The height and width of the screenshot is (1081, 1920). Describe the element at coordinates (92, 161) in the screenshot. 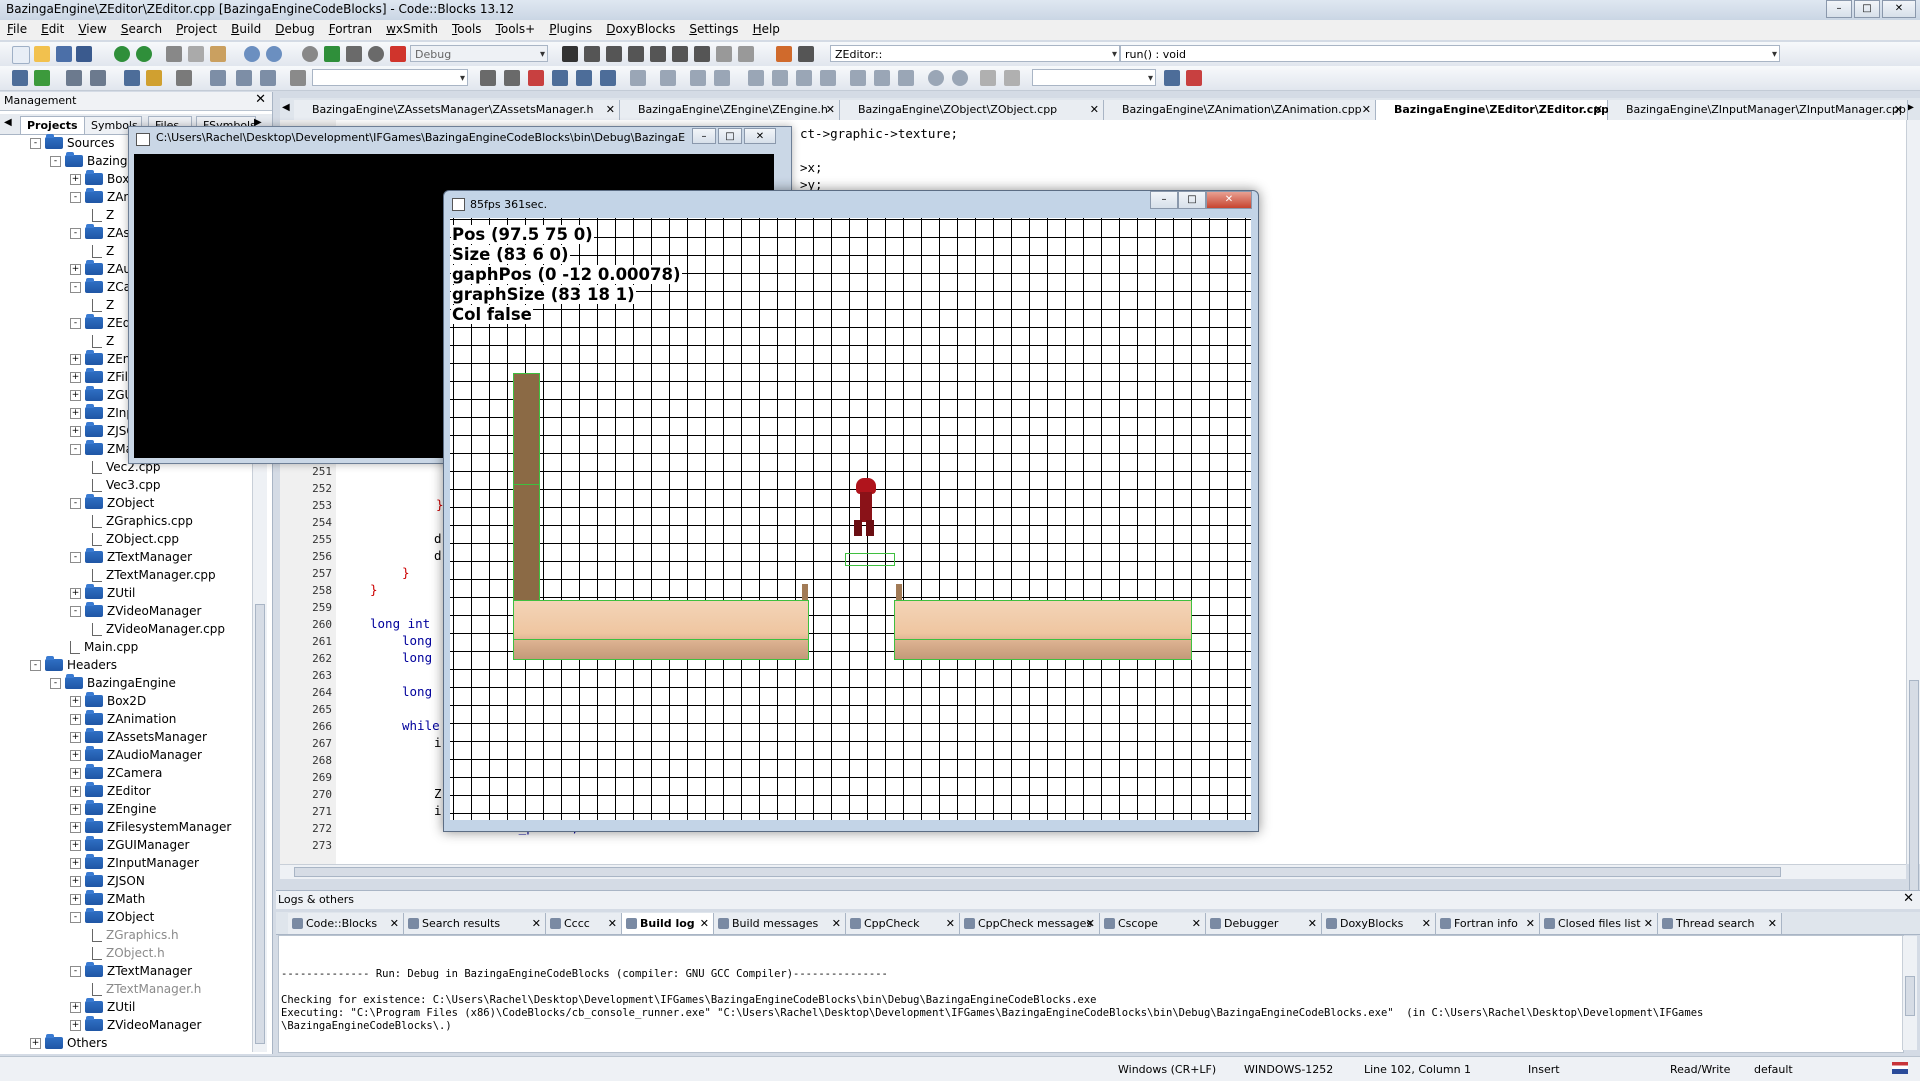

I see `tree-folder: - Bazinga` at that location.